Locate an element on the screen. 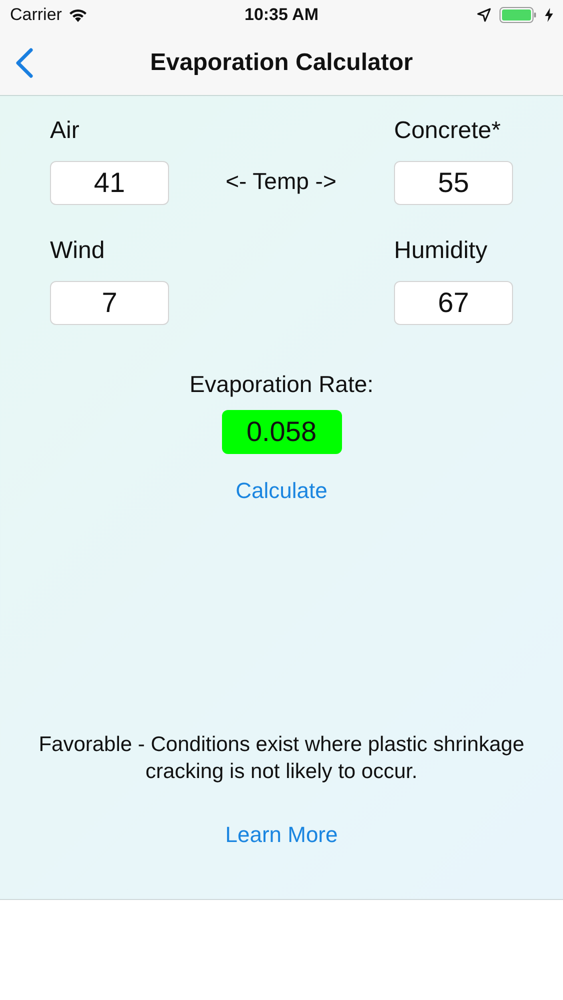 The image size is (563, 1000). result-value-display: 0.058 is located at coordinates (282, 432).